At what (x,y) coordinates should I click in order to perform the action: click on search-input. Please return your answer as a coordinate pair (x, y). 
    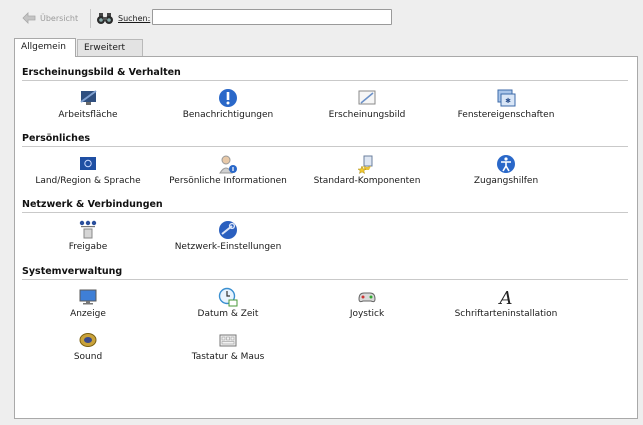
    Looking at the image, I should click on (272, 17).